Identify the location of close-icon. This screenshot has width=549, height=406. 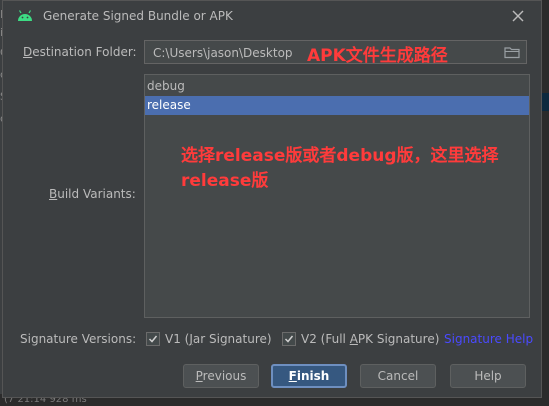
(518, 16).